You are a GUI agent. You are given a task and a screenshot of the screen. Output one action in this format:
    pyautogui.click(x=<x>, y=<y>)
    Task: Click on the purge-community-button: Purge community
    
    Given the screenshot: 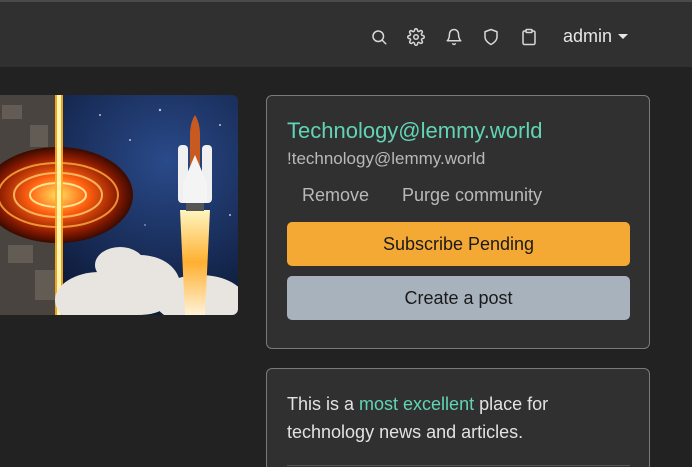 What is the action you would take?
    pyautogui.click(x=472, y=195)
    